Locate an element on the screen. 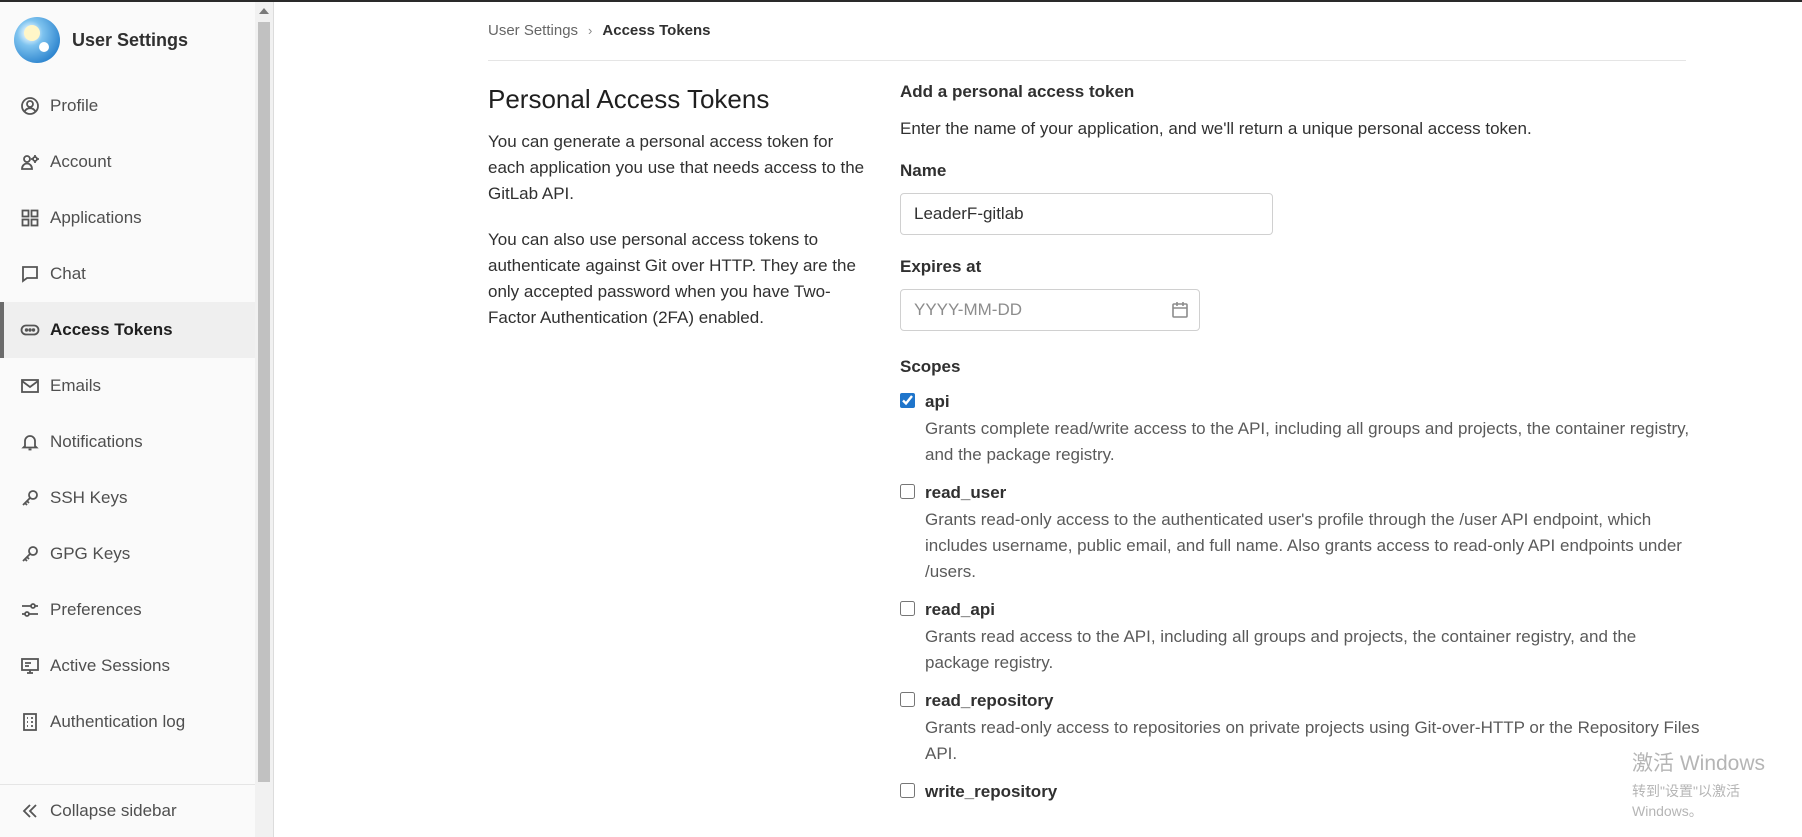 The image size is (1802, 837). sidebar-item-label: GPG Keys is located at coordinates (90, 553).